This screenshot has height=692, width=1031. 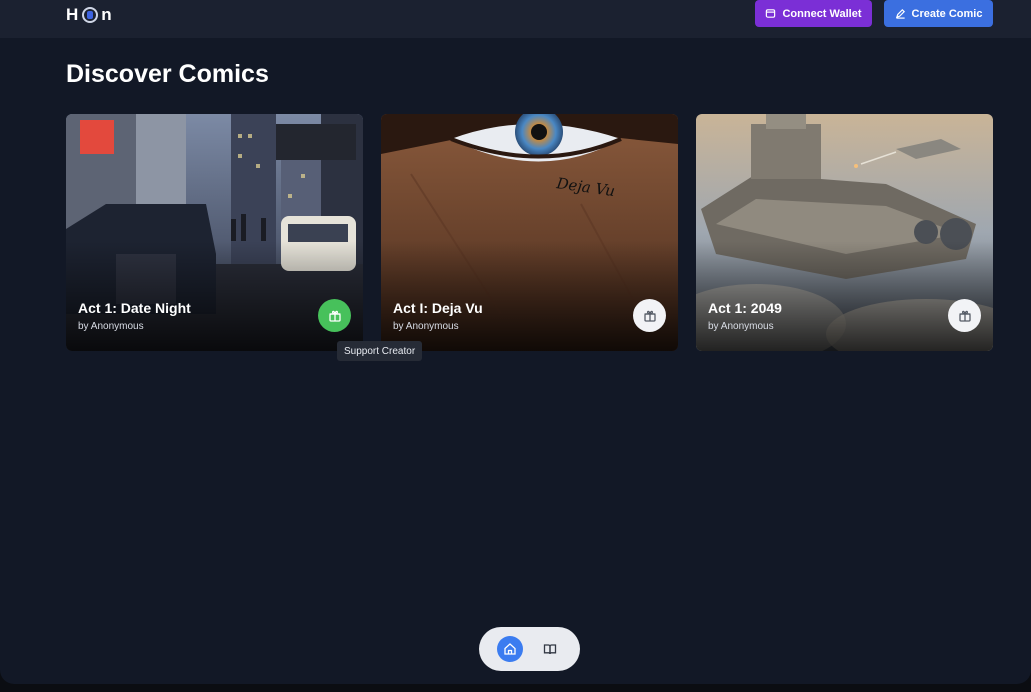 I want to click on book-open-icon, so click(x=550, y=649).